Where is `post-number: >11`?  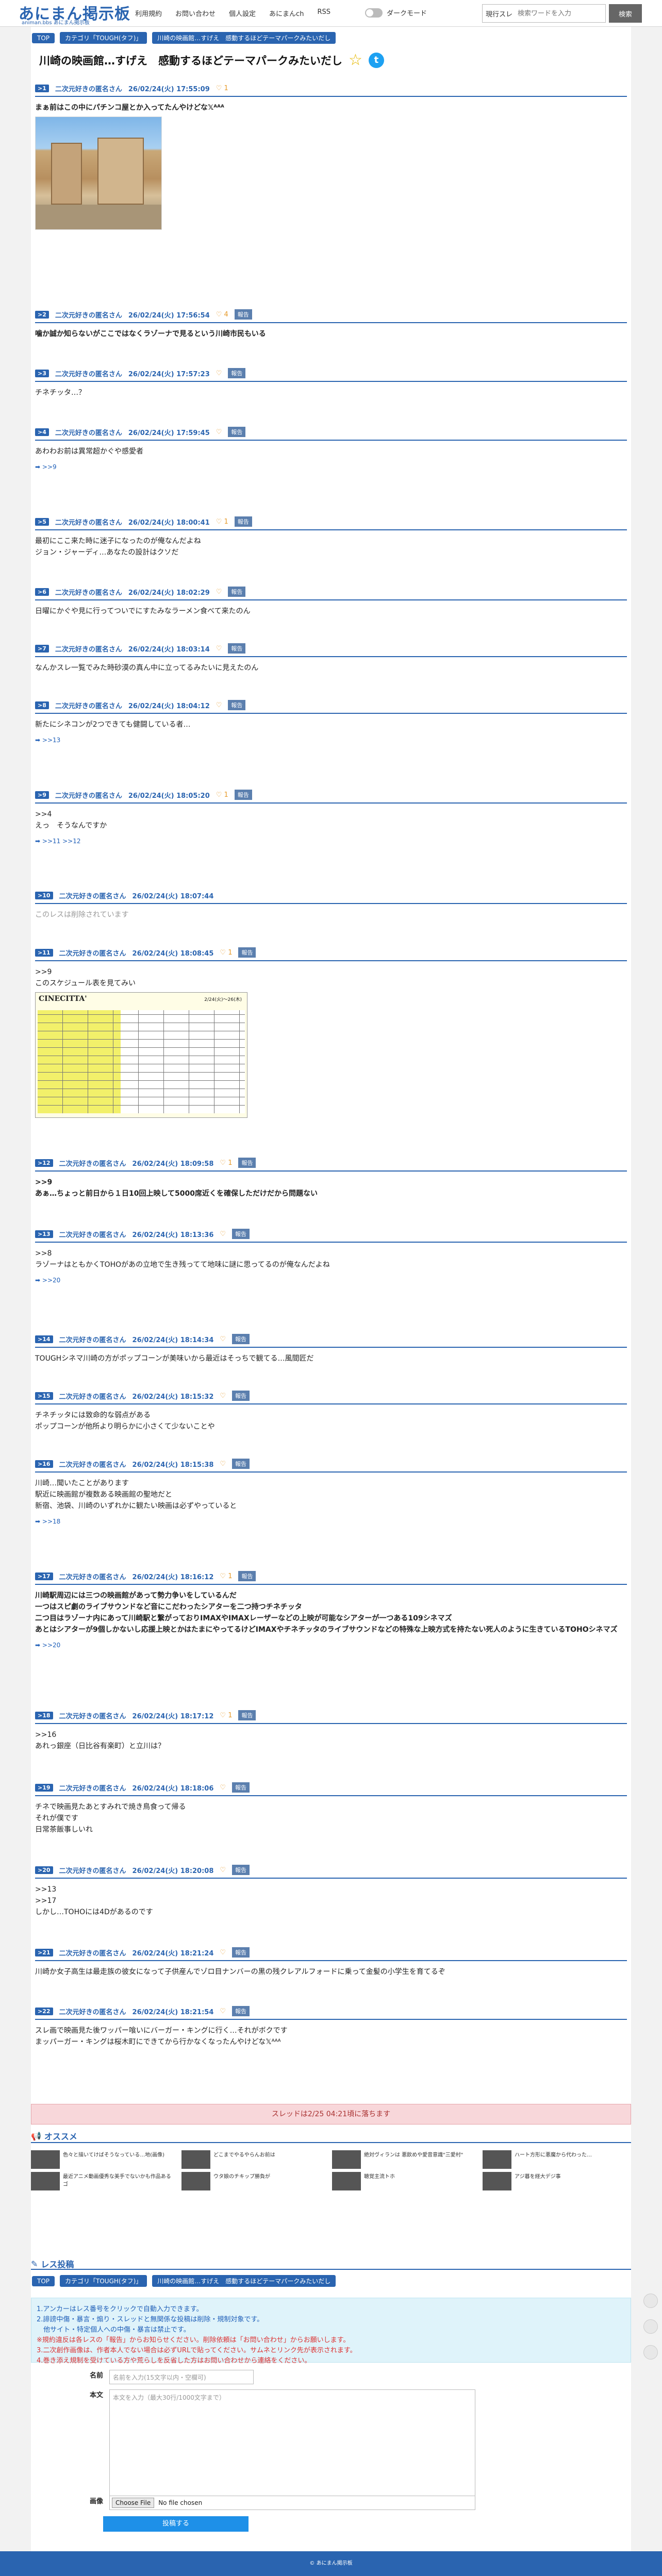 post-number: >11 is located at coordinates (44, 952).